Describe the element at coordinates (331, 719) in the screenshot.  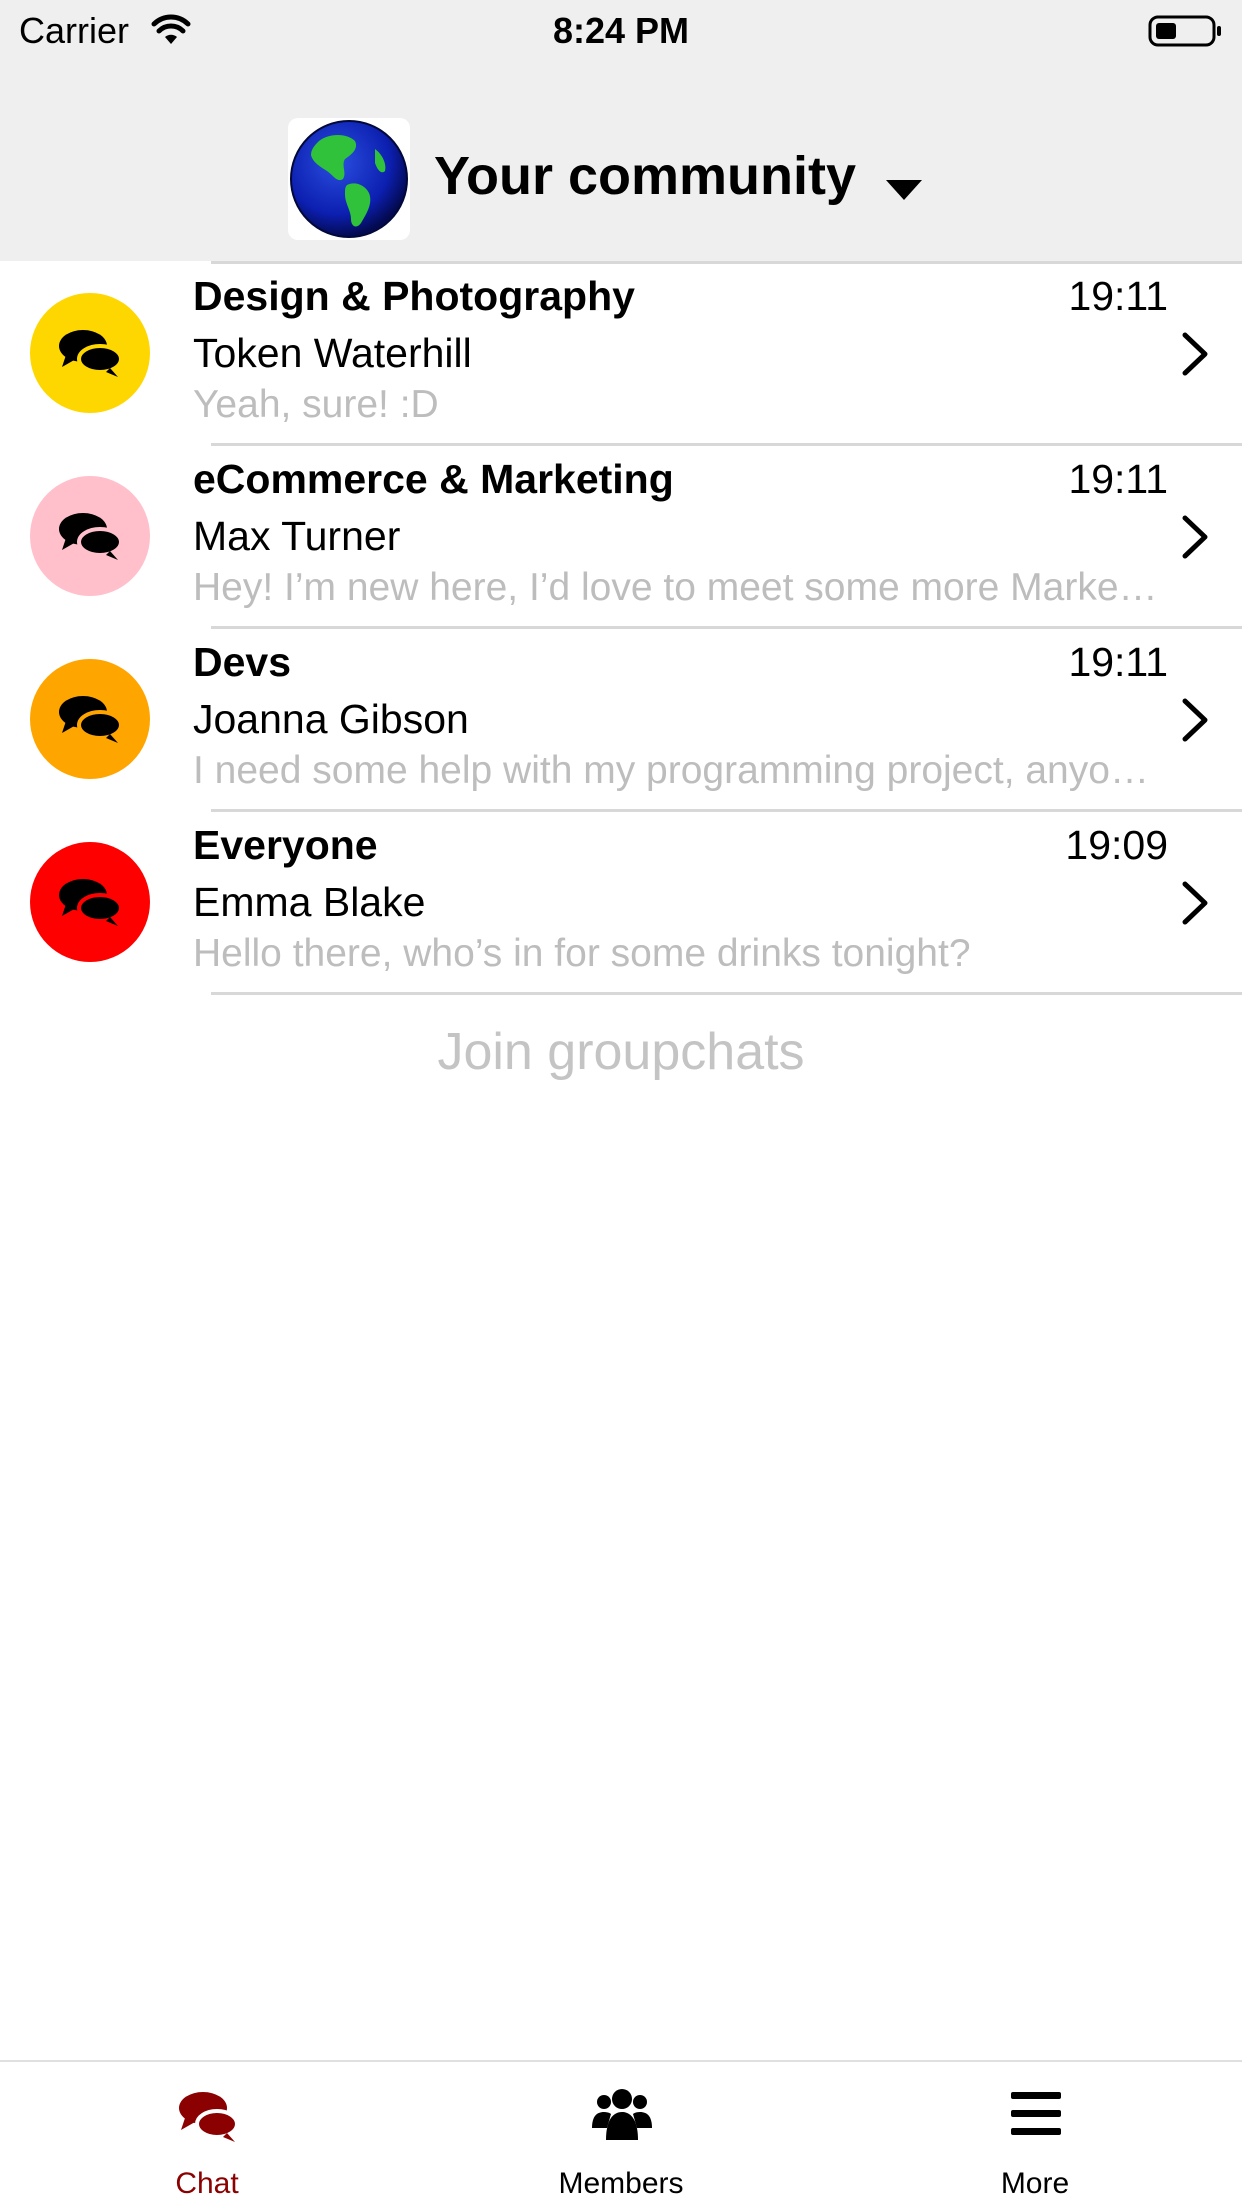
I see `chat-sender: Joanna Gibson` at that location.